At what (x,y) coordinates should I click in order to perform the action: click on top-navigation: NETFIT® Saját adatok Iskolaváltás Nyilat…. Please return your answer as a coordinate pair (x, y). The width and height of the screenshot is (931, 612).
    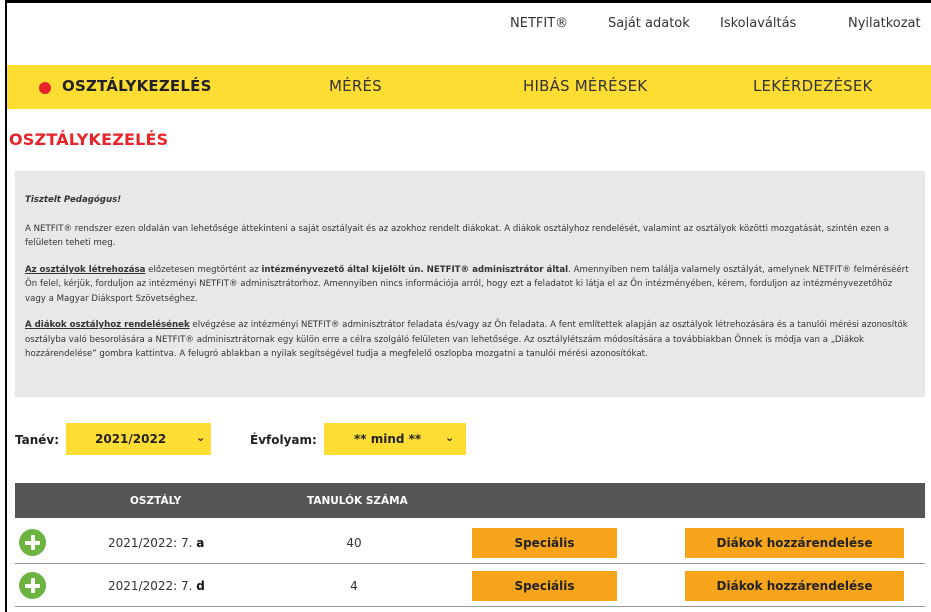
    Looking at the image, I should click on (465, 24).